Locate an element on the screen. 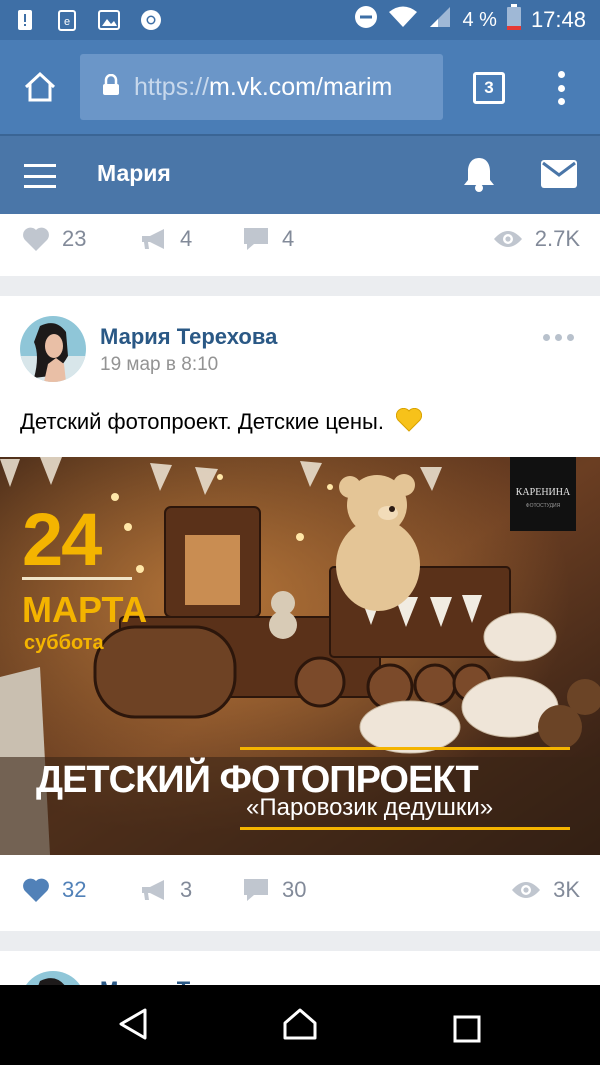  views-counter: 2.7K is located at coordinates (536, 239).